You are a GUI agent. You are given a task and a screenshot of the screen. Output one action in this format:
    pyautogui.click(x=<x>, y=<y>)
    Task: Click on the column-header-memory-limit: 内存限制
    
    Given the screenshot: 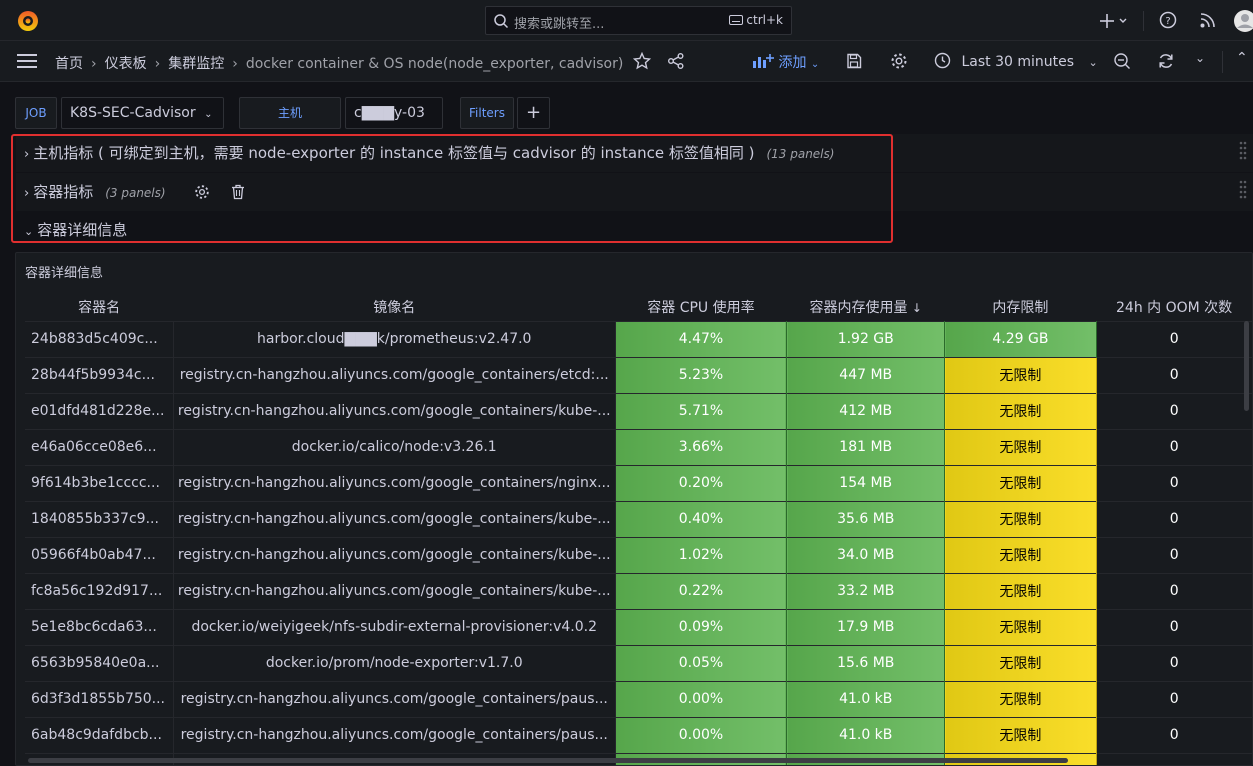 What is the action you would take?
    pyautogui.click(x=1020, y=307)
    